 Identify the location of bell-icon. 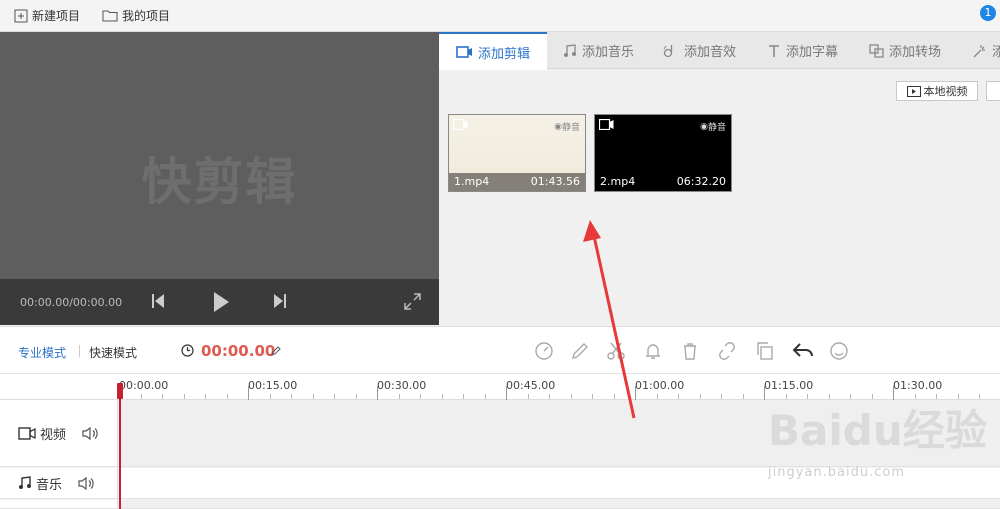
(653, 351).